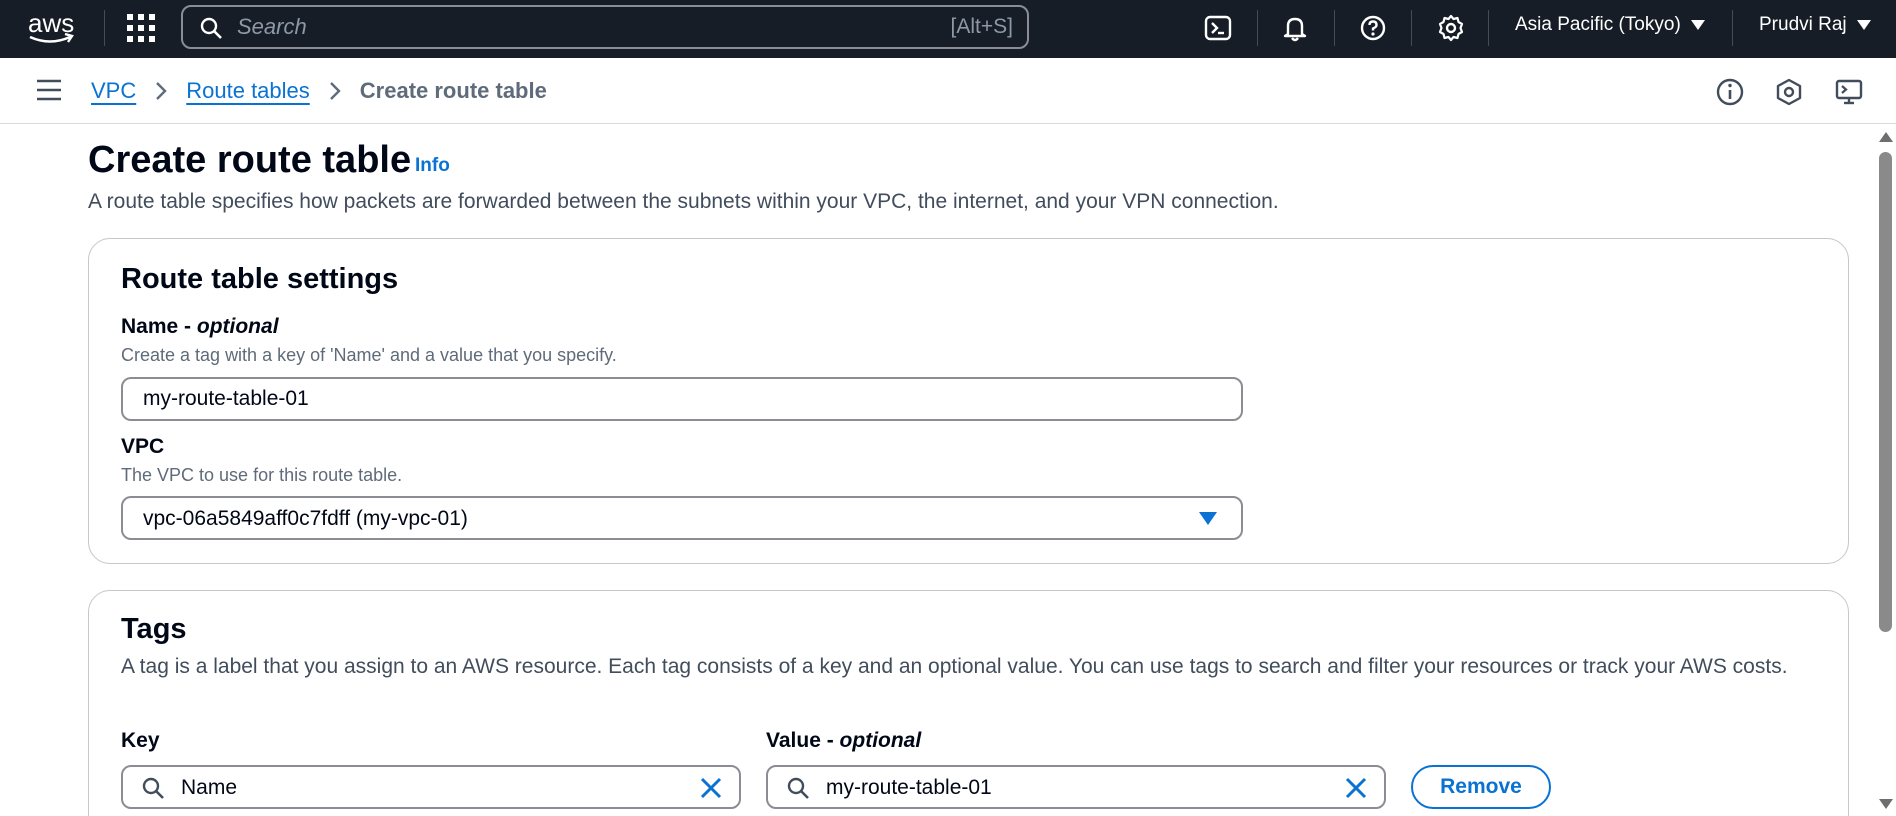  I want to click on tag-key-label: Key, so click(140, 740).